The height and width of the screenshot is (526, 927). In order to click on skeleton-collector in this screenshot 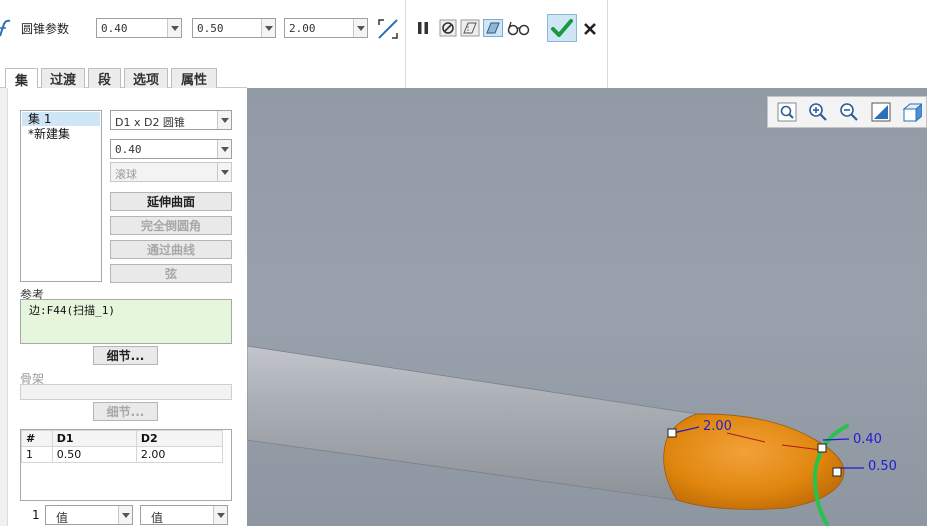, I will do `click(126, 392)`.